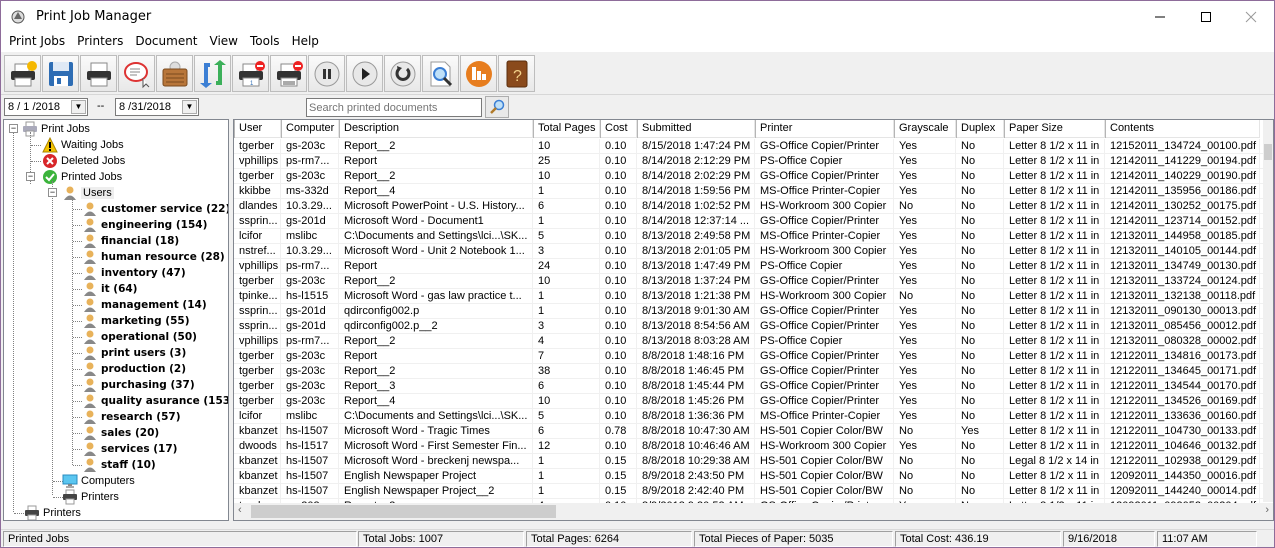  Describe the element at coordinates (134, 369) in the screenshot. I see `tree-node-user-group: production (2)` at that location.